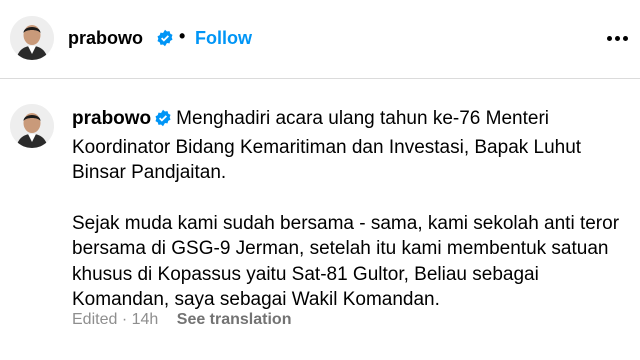  What do you see at coordinates (111, 118) in the screenshot?
I see `caption-username-link: prabowo` at bounding box center [111, 118].